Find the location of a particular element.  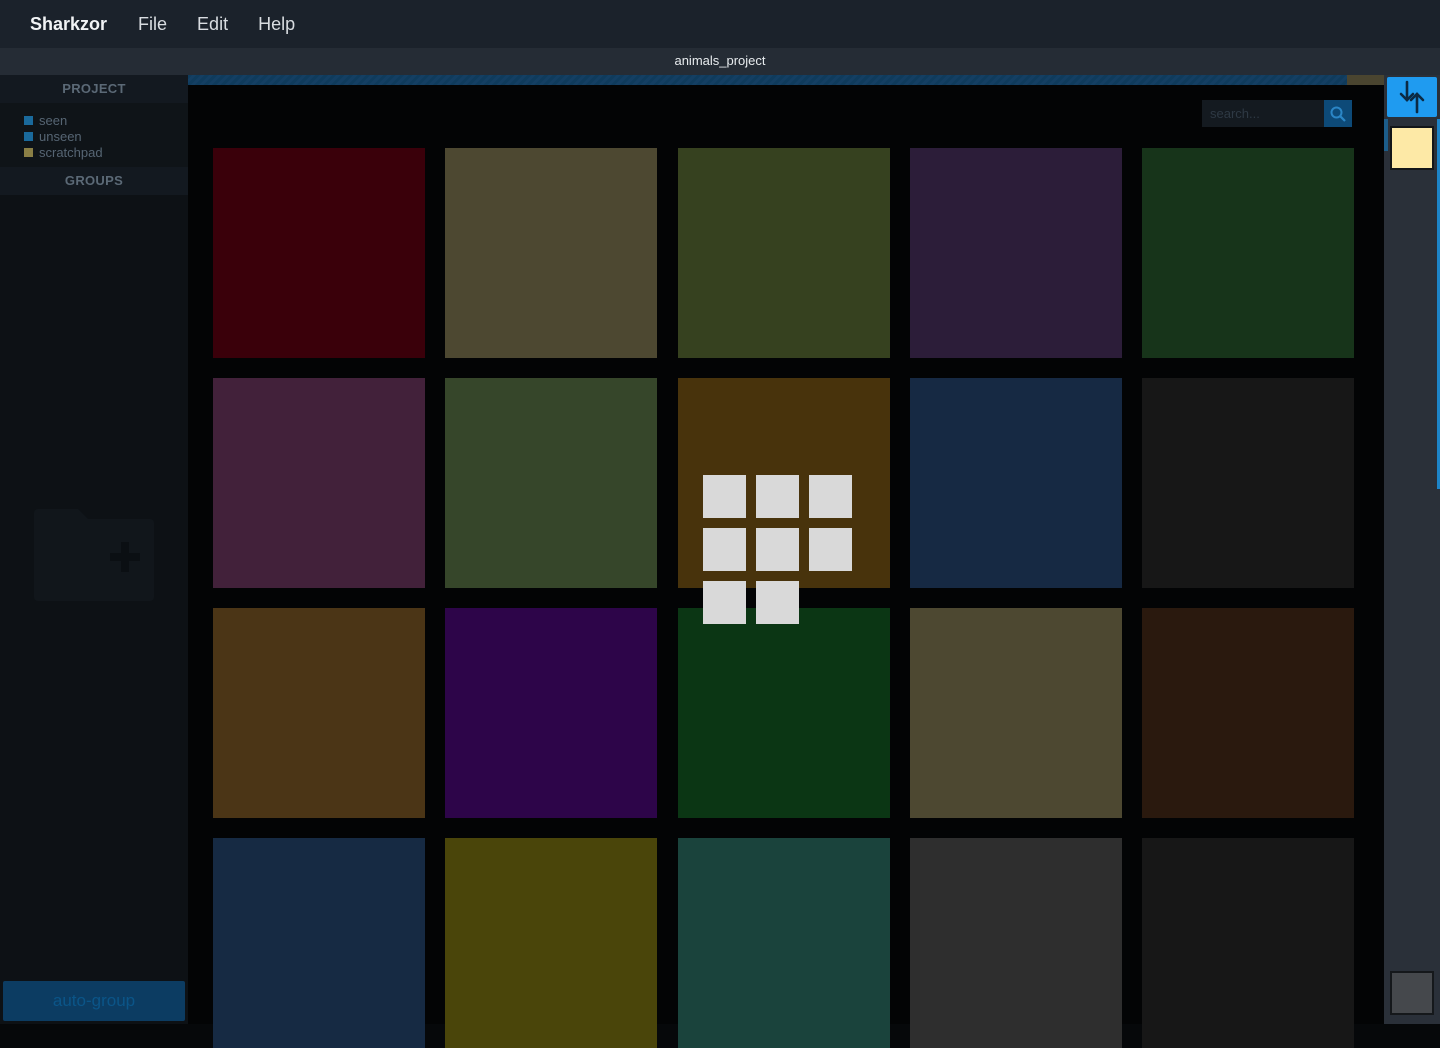

project-item-scratchpad: scratchpad is located at coordinates (106, 152).